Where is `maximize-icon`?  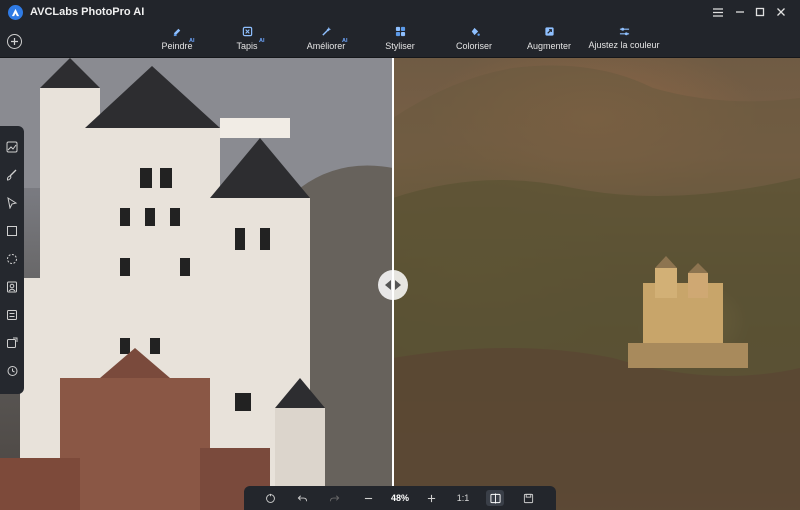 maximize-icon is located at coordinates (760, 12).